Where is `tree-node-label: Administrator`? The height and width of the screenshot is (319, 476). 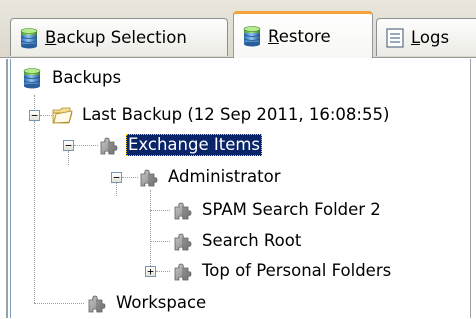 tree-node-label: Administrator is located at coordinates (224, 176).